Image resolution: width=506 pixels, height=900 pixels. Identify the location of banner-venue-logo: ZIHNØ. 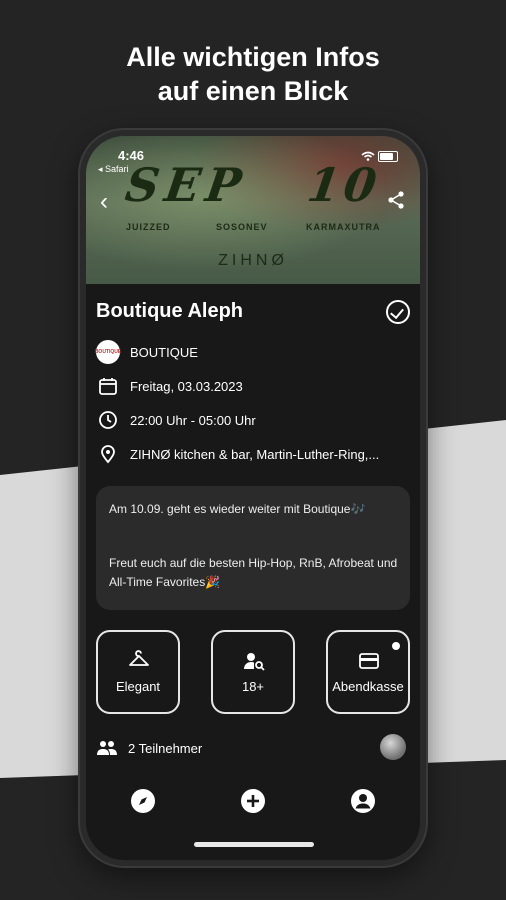
(253, 260).